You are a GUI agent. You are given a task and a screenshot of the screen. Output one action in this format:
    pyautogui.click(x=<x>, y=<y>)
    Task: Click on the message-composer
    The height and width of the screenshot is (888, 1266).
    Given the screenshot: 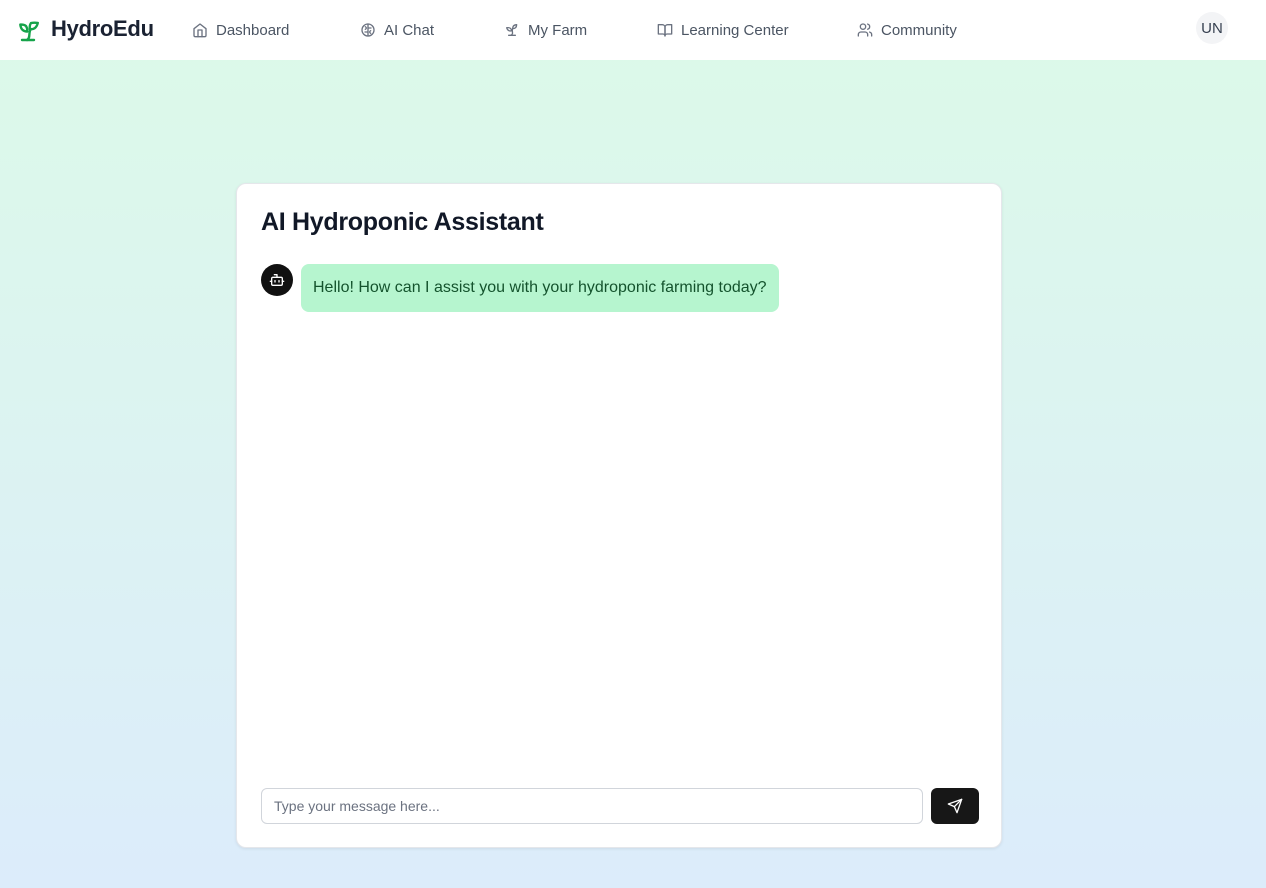 What is the action you would take?
    pyautogui.click(x=620, y=806)
    